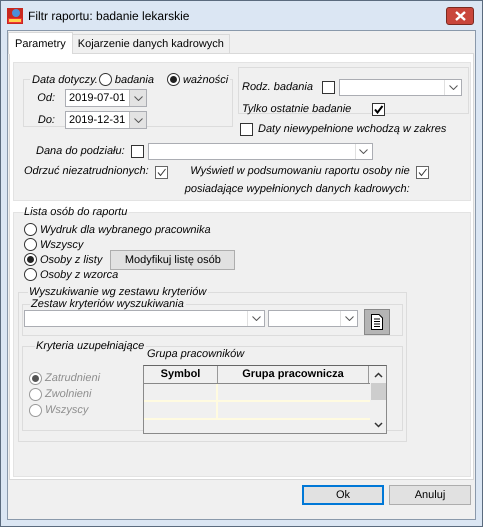 The height and width of the screenshot is (527, 483). Describe the element at coordinates (352, 129) in the screenshot. I see `checkbox-label: Daty niewypełnione wchodzą w zakres` at that location.